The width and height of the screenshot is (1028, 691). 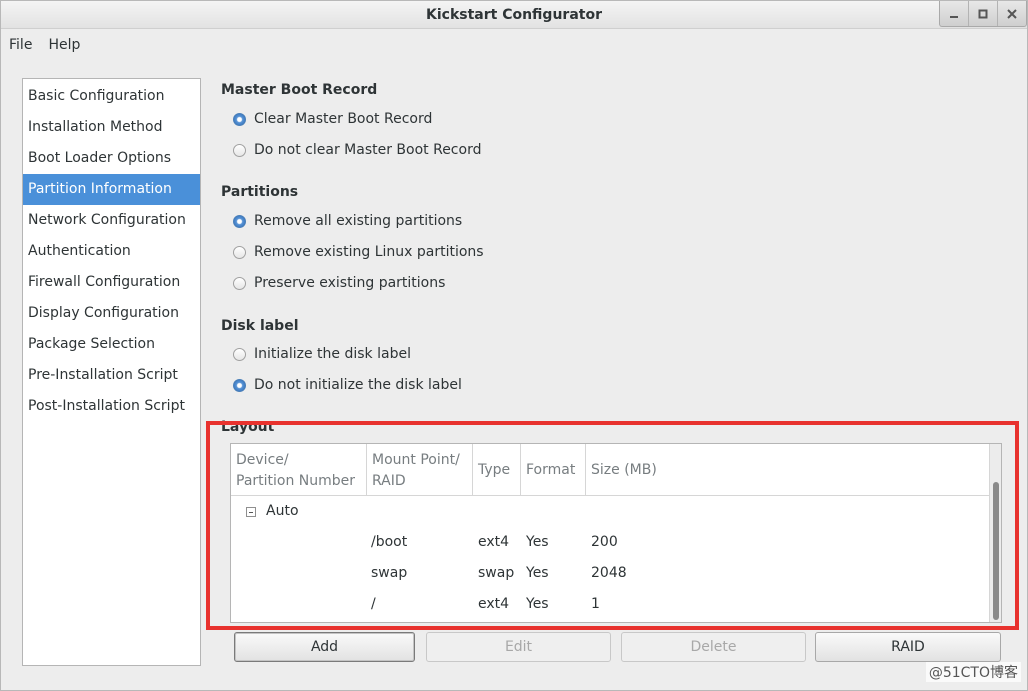 I want to click on sidebar-item-installation-method: Installation Method, so click(x=111, y=127).